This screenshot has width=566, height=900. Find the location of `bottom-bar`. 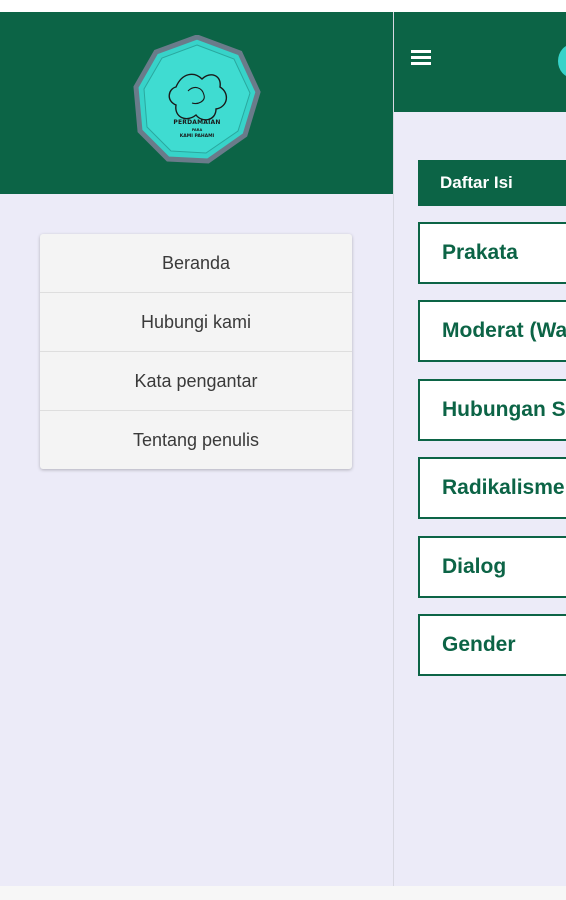

bottom-bar is located at coordinates (283, 893).